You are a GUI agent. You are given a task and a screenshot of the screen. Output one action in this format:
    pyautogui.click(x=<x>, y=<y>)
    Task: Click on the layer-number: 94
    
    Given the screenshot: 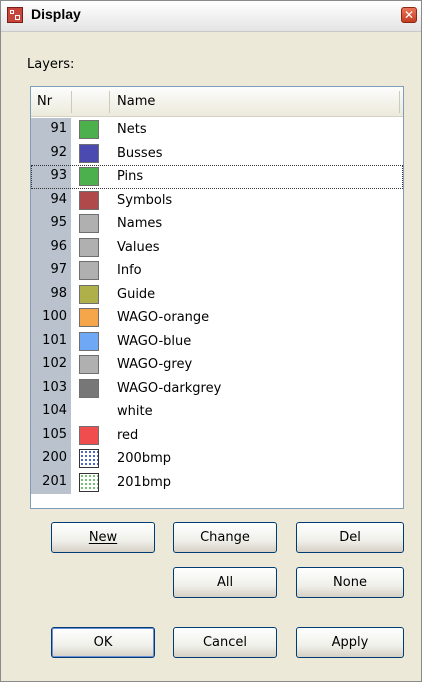 What is the action you would take?
    pyautogui.click(x=51, y=200)
    